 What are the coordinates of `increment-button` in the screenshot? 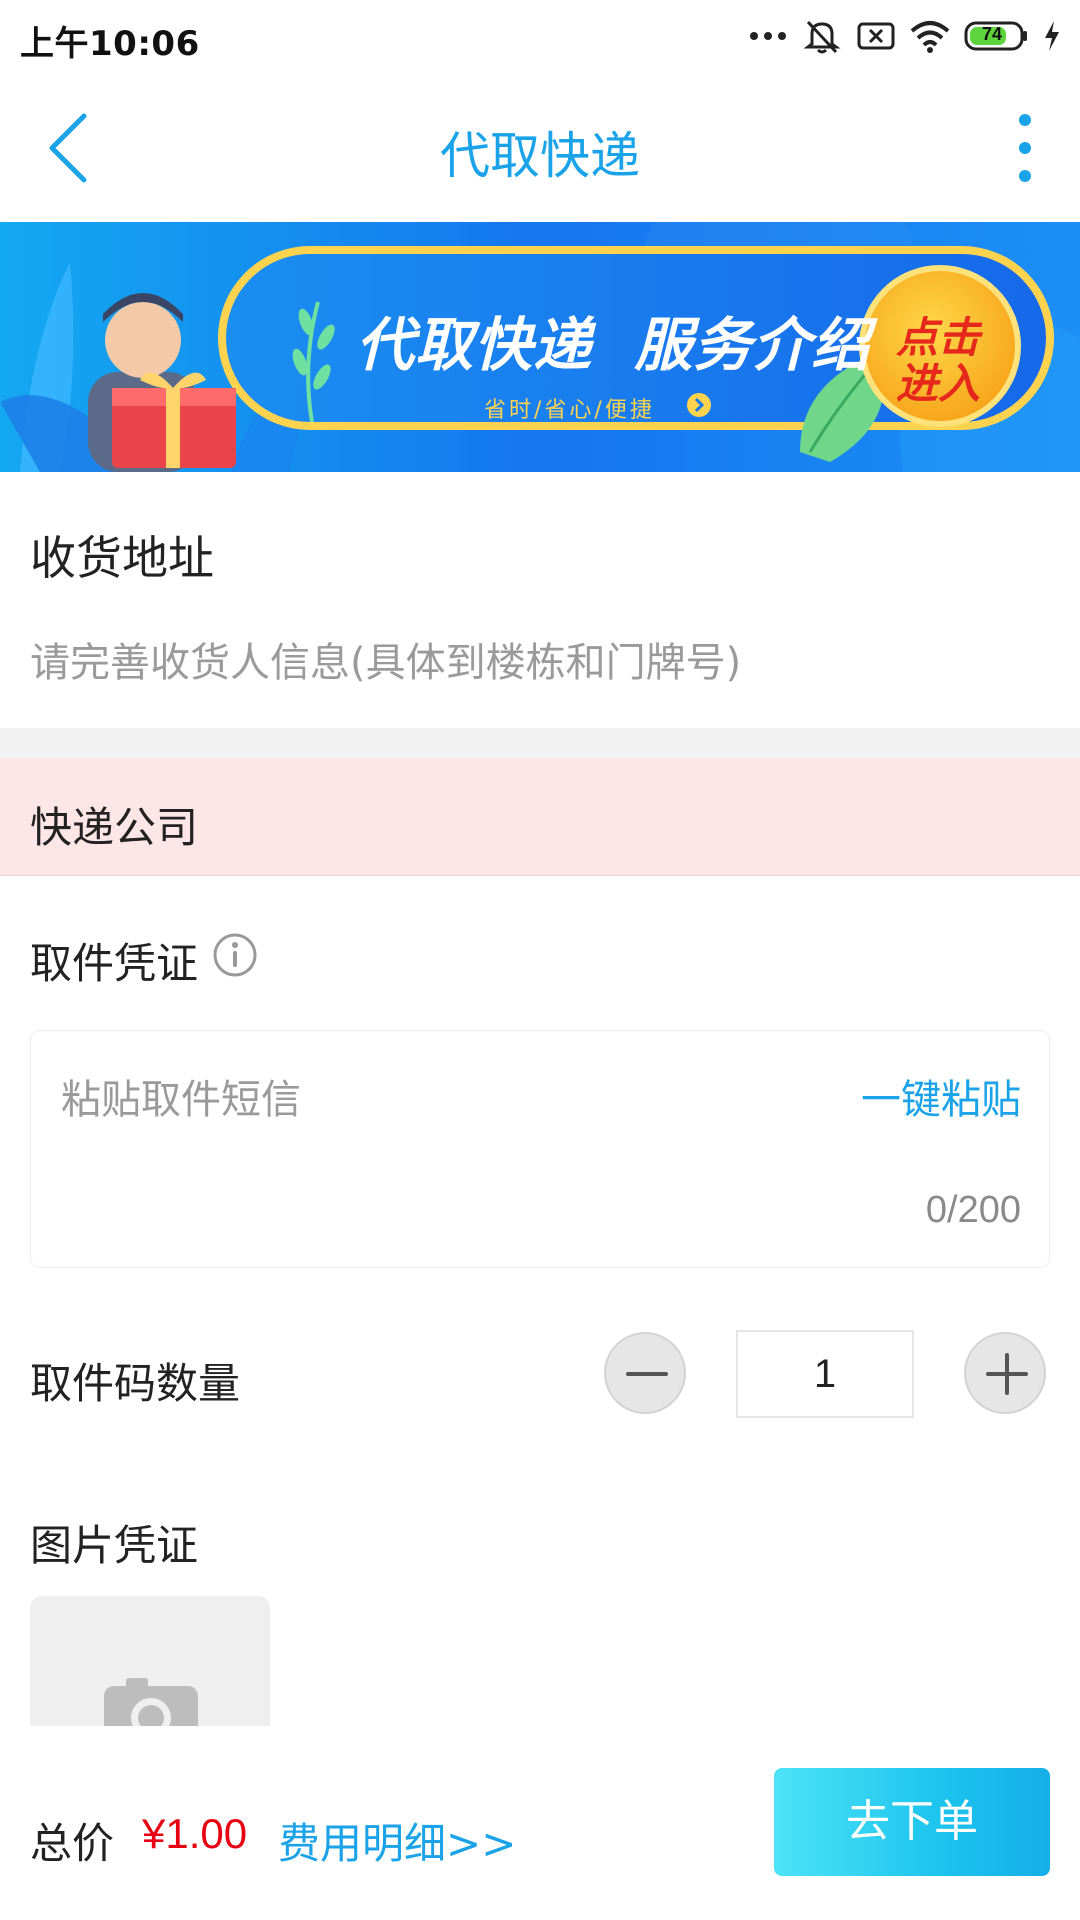 It's located at (1005, 1373).